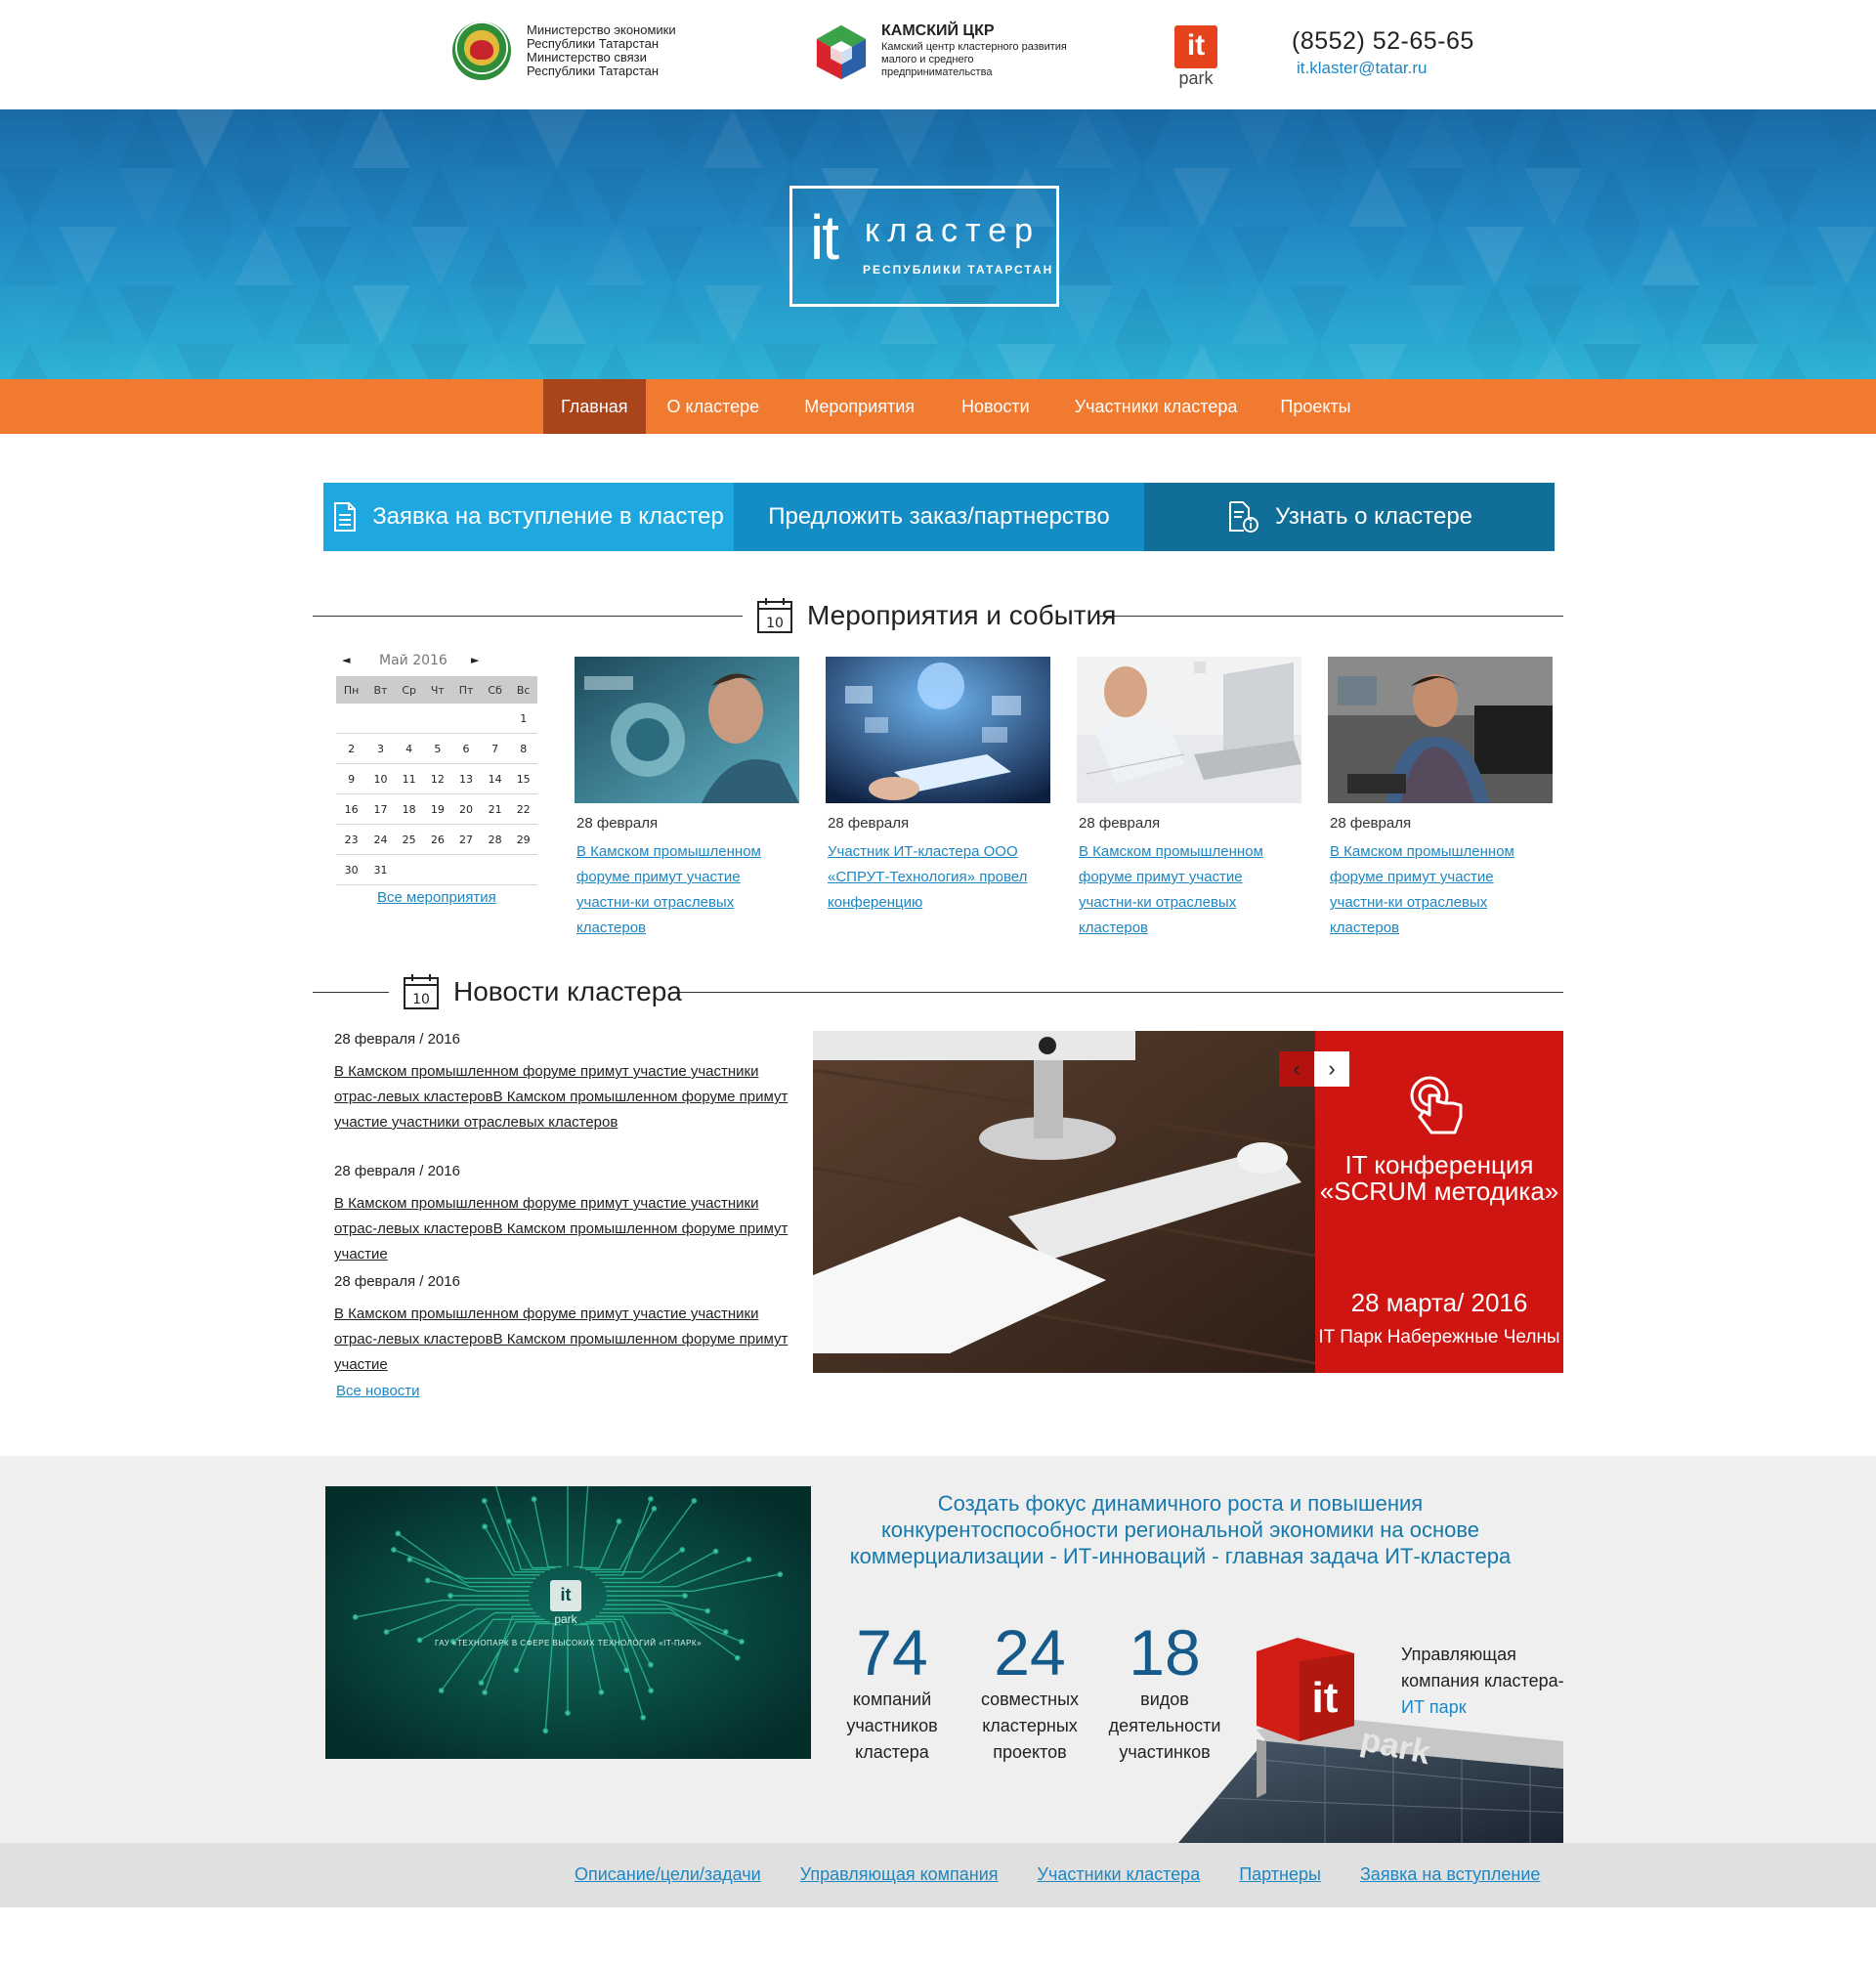 The height and width of the screenshot is (1968, 1876). I want to click on footer-link-partners: Партнеры, so click(1280, 1874).